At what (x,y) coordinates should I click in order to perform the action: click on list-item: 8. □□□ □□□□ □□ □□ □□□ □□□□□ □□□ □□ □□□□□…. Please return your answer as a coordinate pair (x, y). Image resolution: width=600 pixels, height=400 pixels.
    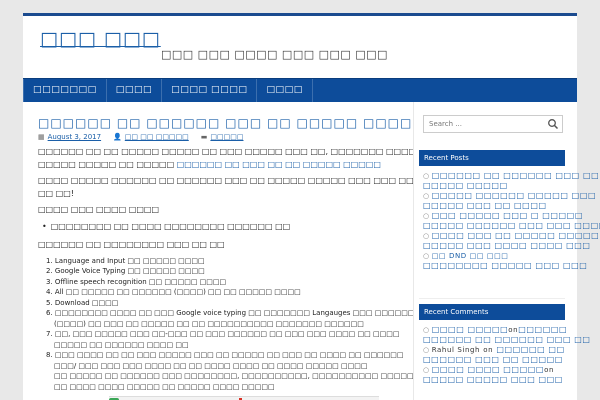
    Looking at the image, I should click on (225, 355).